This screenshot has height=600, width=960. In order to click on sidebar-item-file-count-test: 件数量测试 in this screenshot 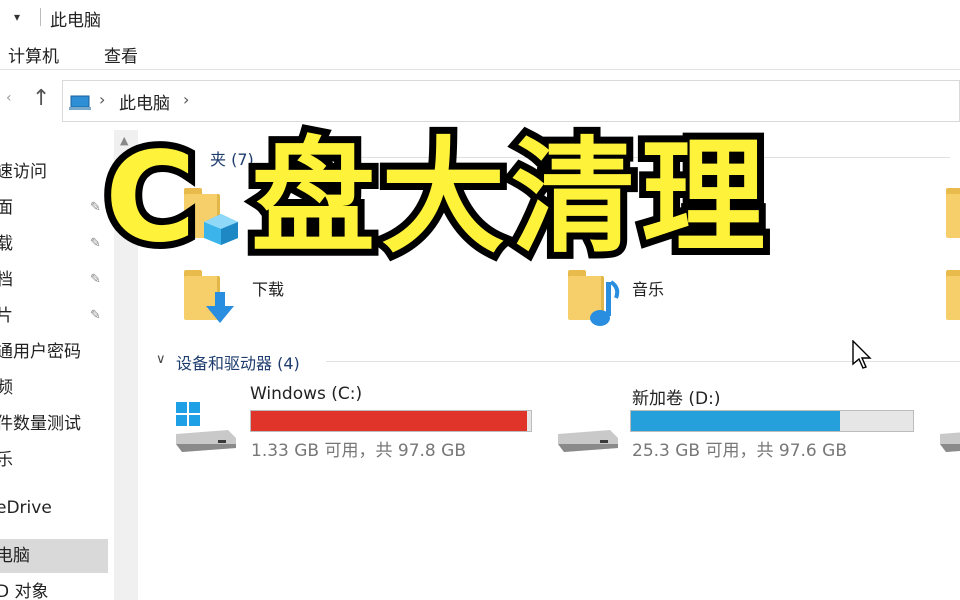, I will do `click(54, 424)`.